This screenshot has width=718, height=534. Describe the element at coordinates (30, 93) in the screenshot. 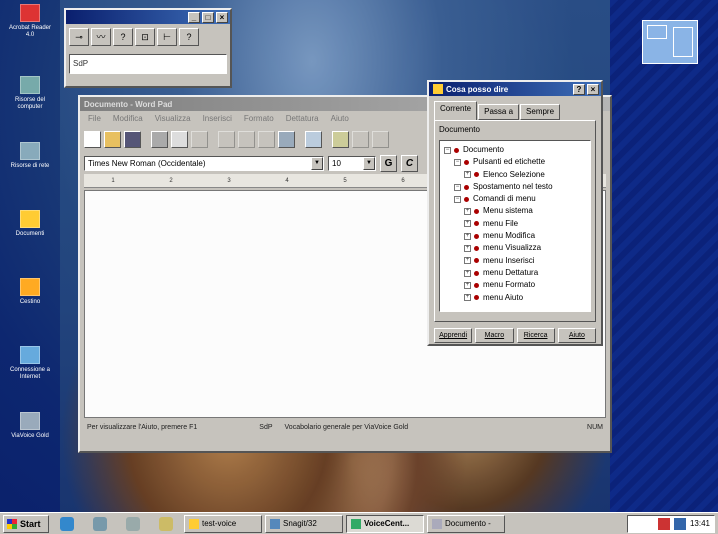

I see `desktop-icon-my-computer: Risorse del computer` at that location.